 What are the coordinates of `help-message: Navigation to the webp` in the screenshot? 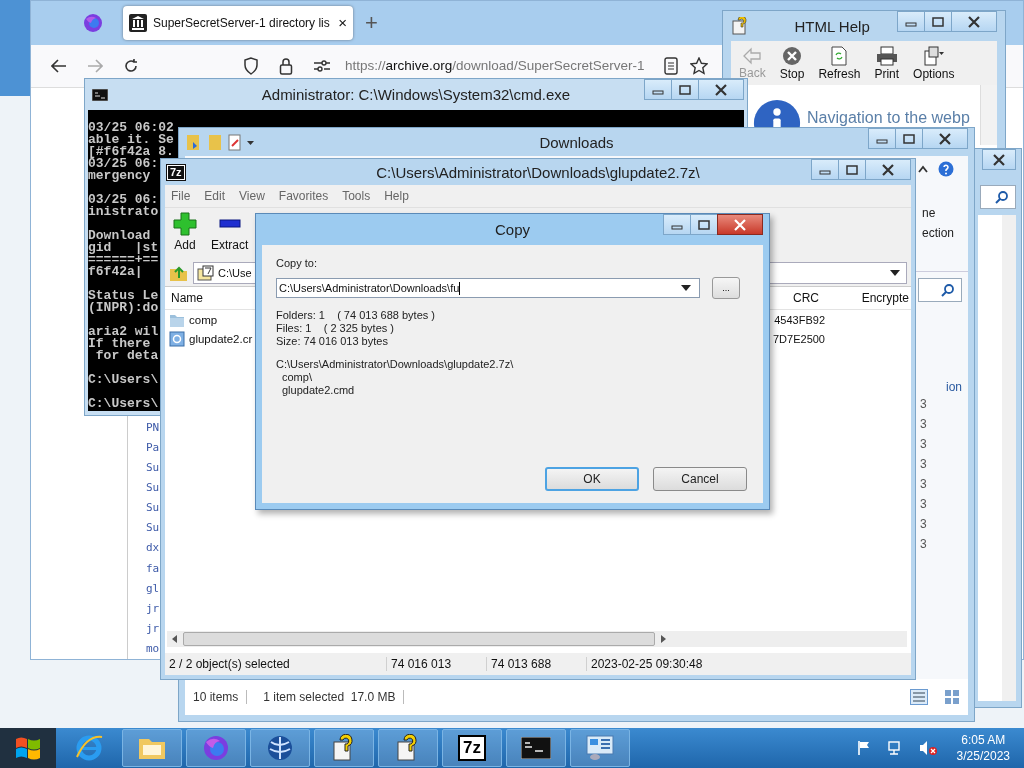 It's located at (888, 118).